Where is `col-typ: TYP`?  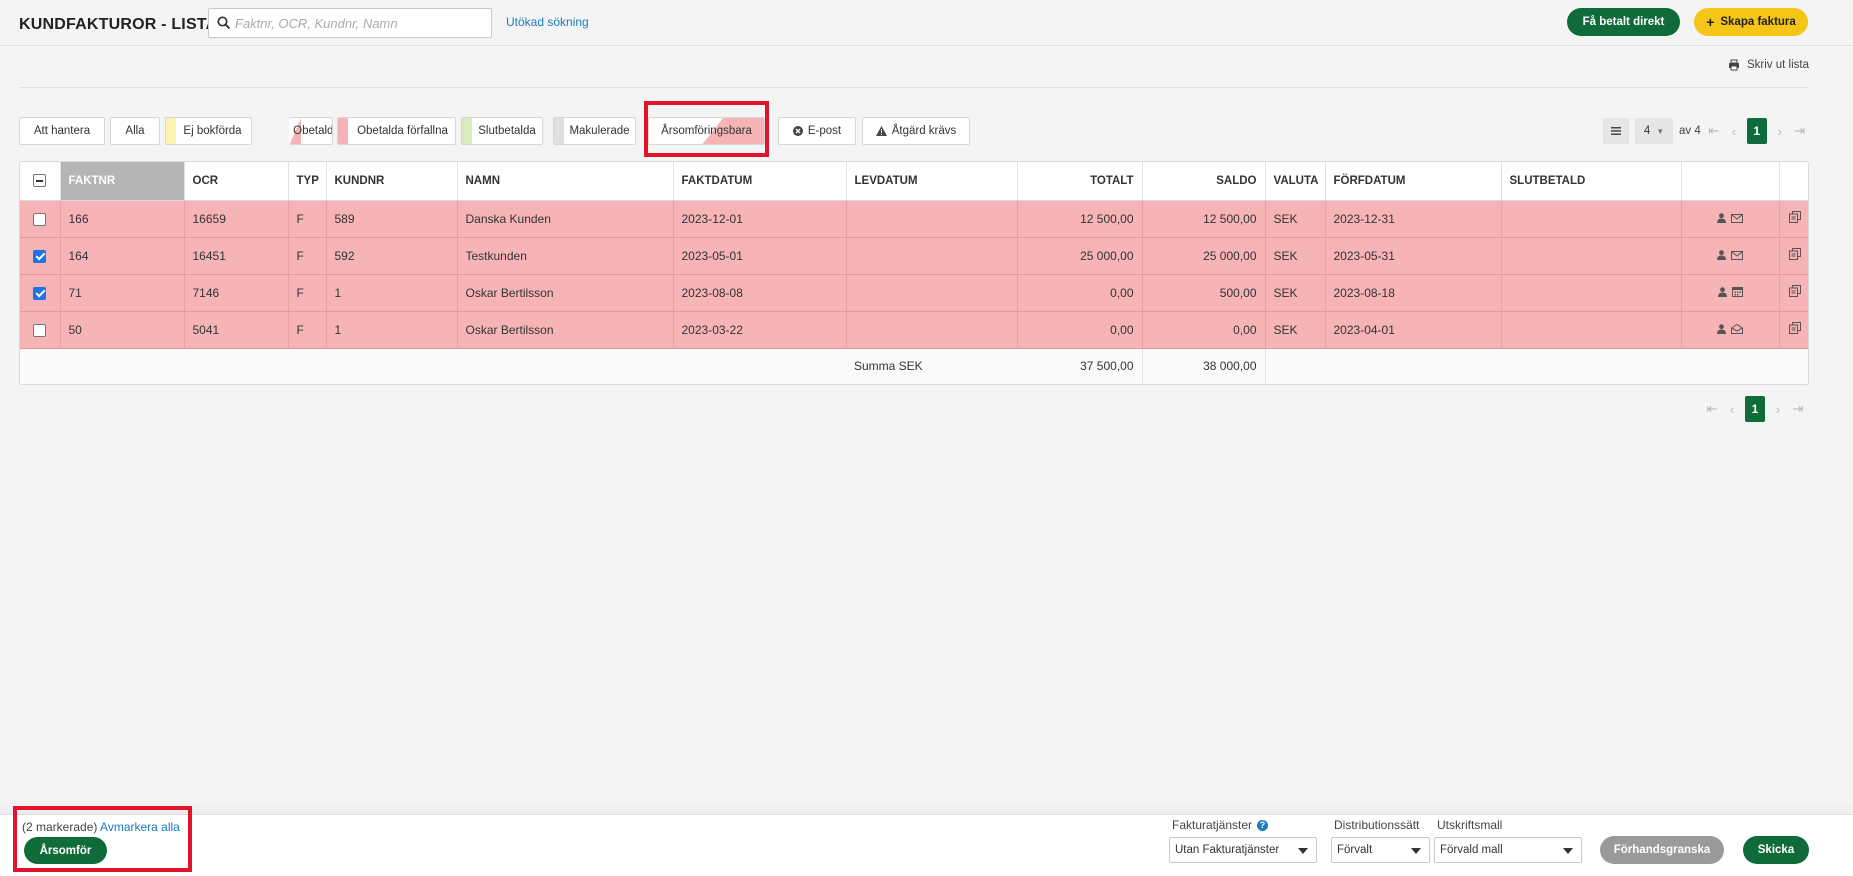
col-typ: TYP is located at coordinates (307, 181).